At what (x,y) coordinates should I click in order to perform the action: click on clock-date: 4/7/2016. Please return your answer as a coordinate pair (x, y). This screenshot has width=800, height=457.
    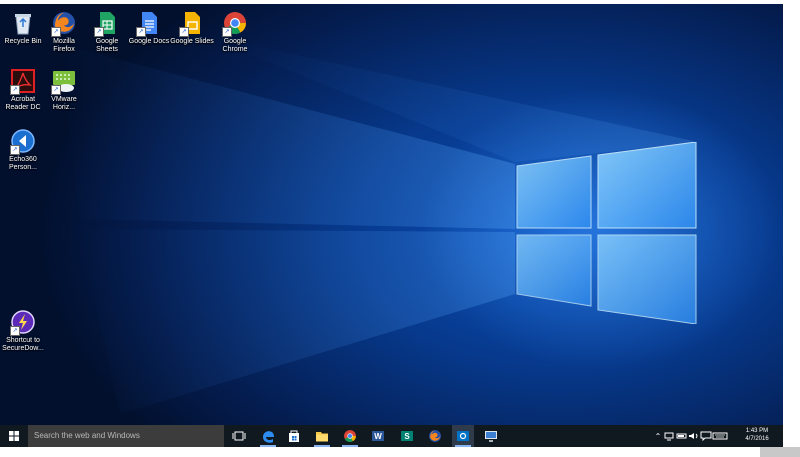
    Looking at the image, I should click on (757, 439).